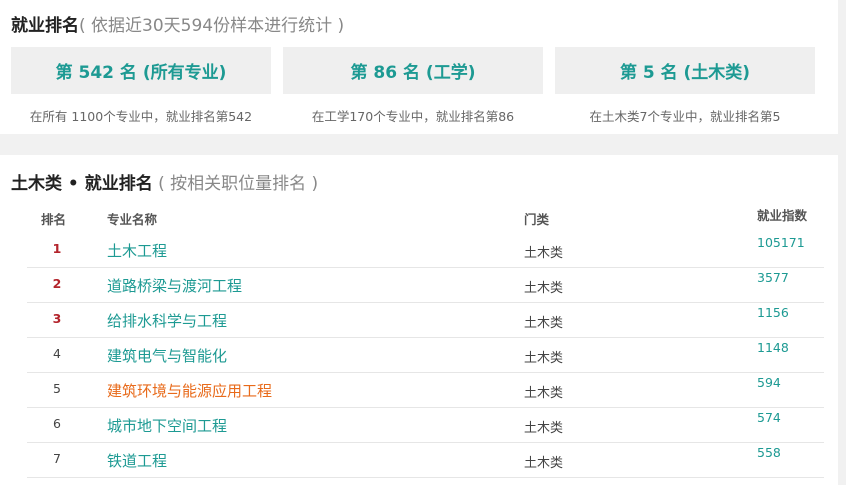  What do you see at coordinates (685, 70) in the screenshot?
I see `rank-civil-box: 第 5 名 (土木类)` at bounding box center [685, 70].